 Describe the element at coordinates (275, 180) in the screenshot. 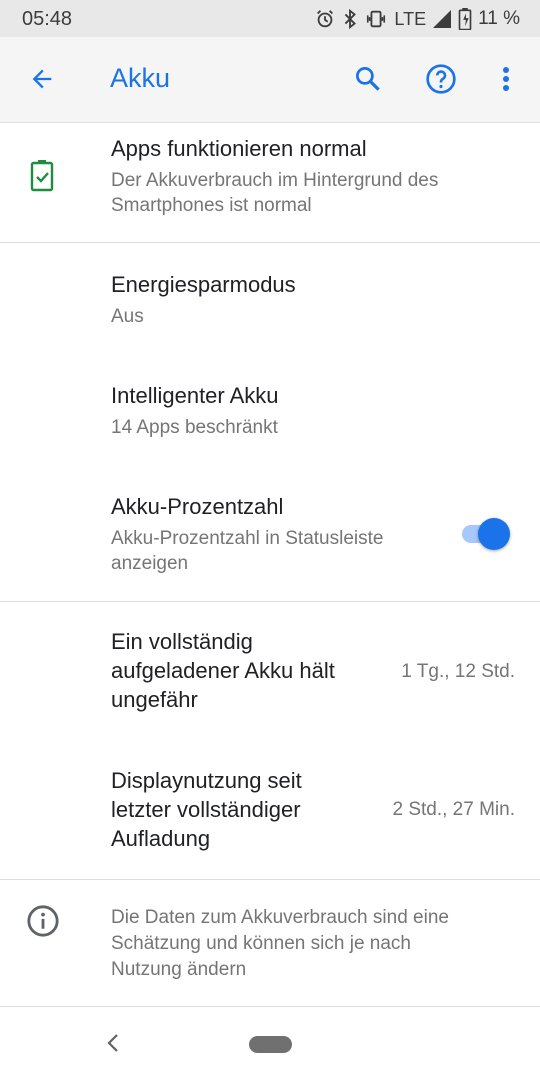

I see `battery-status-subtitle-line1: Der Akkuverbrauch im Hintergrund des` at that location.